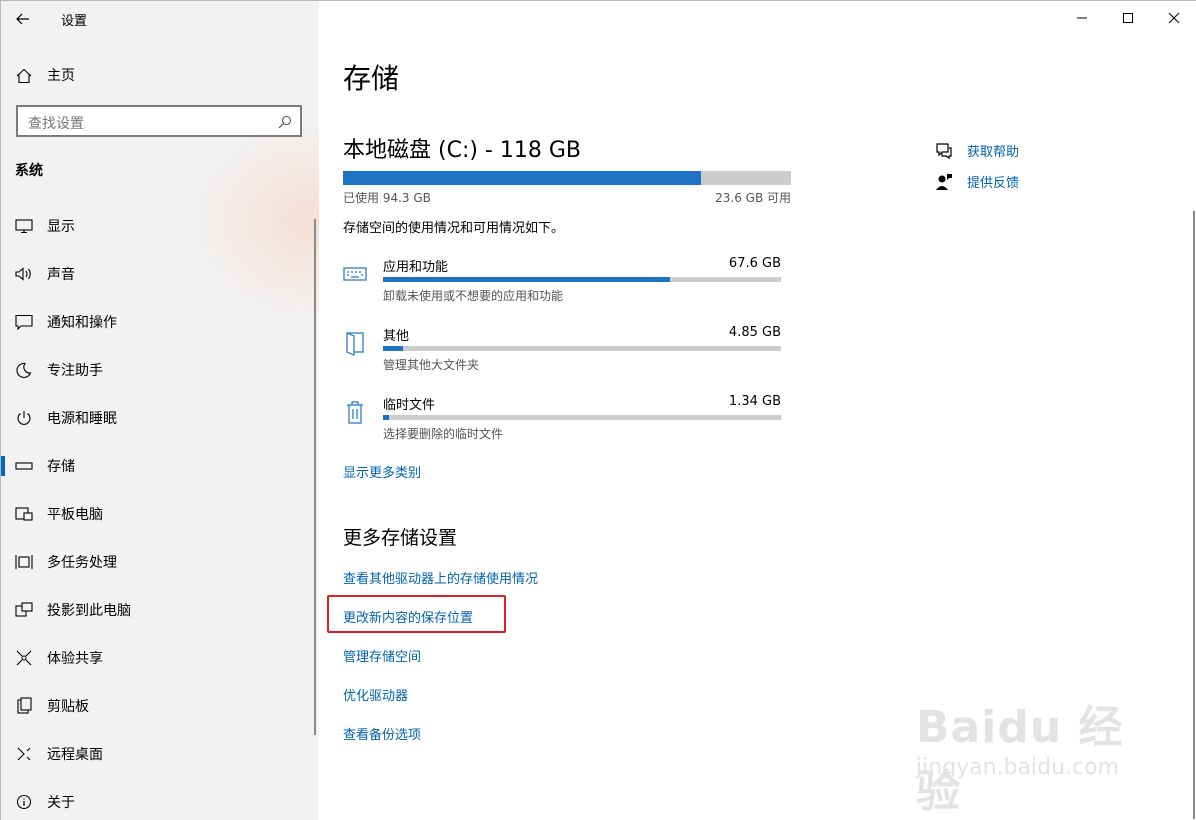 This screenshot has height=820, width=1196. Describe the element at coordinates (160, 754) in the screenshot. I see `sidebar-item-remote-desktop: 远程桌面` at that location.